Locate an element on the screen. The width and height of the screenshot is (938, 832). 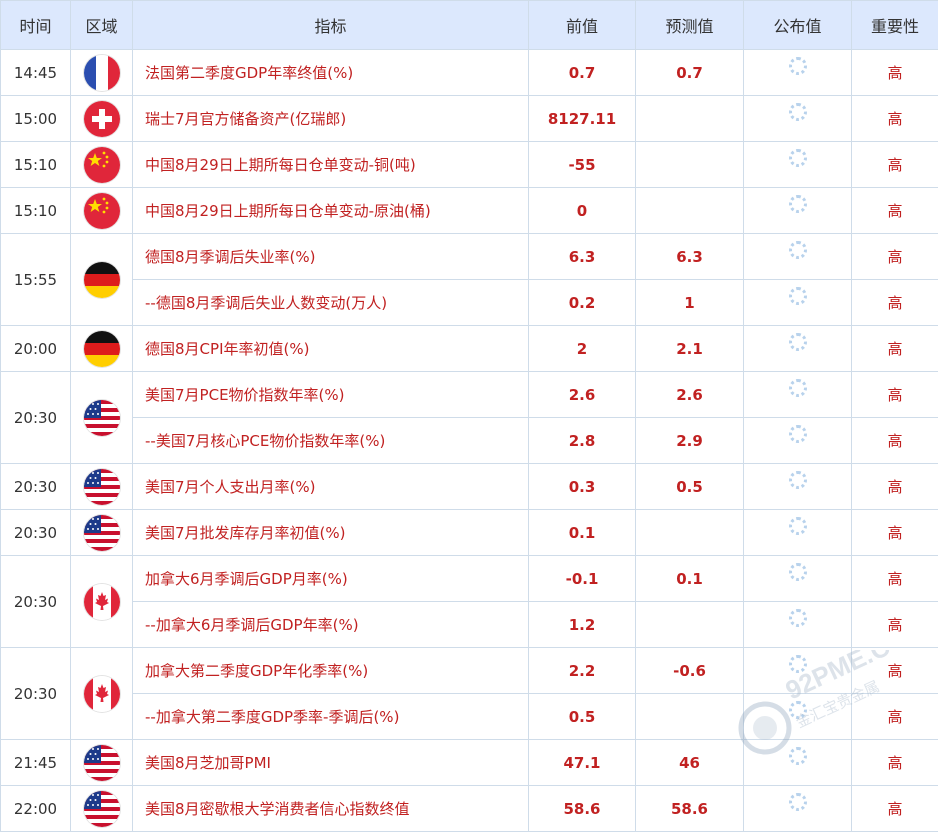
canada-flag-icon is located at coordinates (101, 601).